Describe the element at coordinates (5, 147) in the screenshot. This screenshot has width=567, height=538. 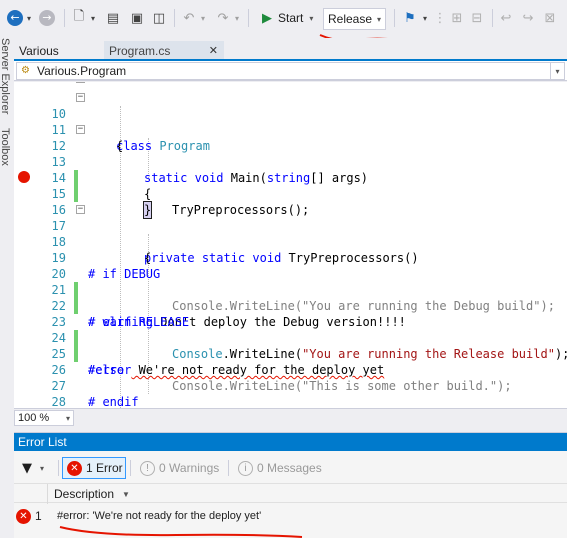
I see `toolbox-tab: Toolbox` at that location.